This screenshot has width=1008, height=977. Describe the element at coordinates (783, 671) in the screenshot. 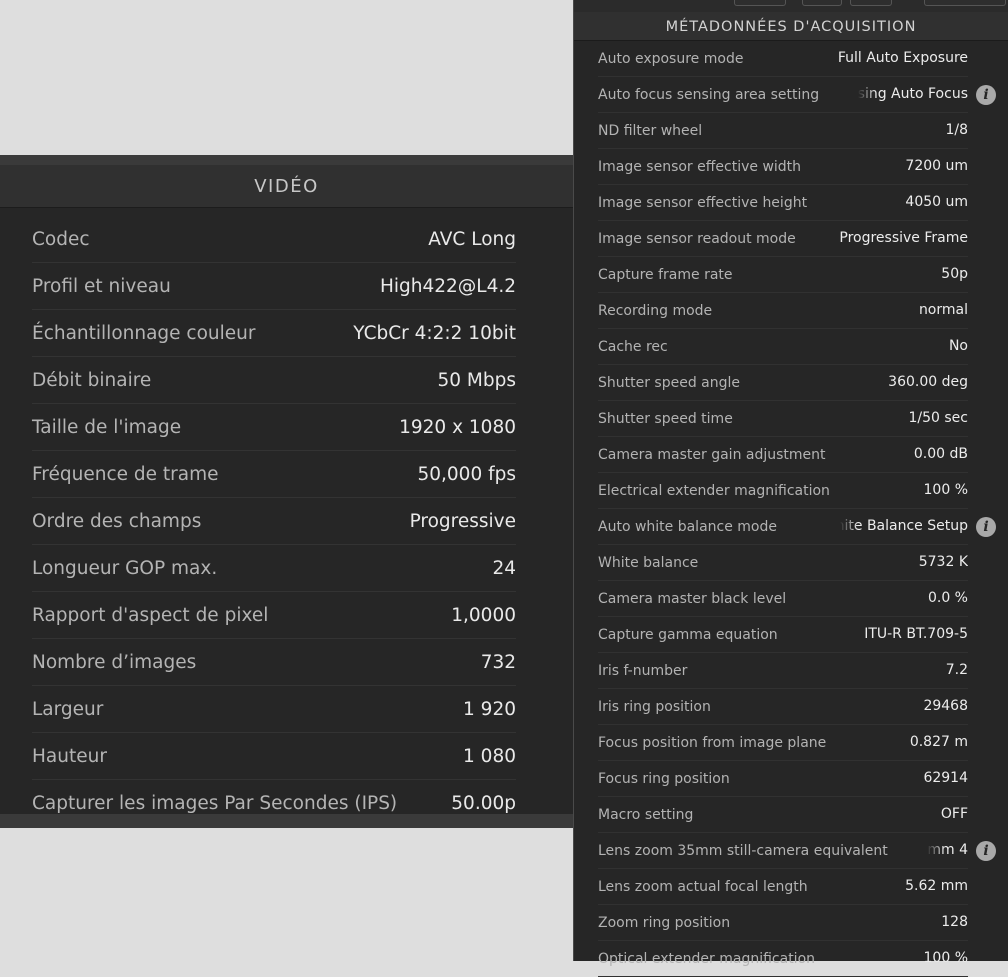

I see `acquisition-property-row: Iris f-number 7.2` at that location.